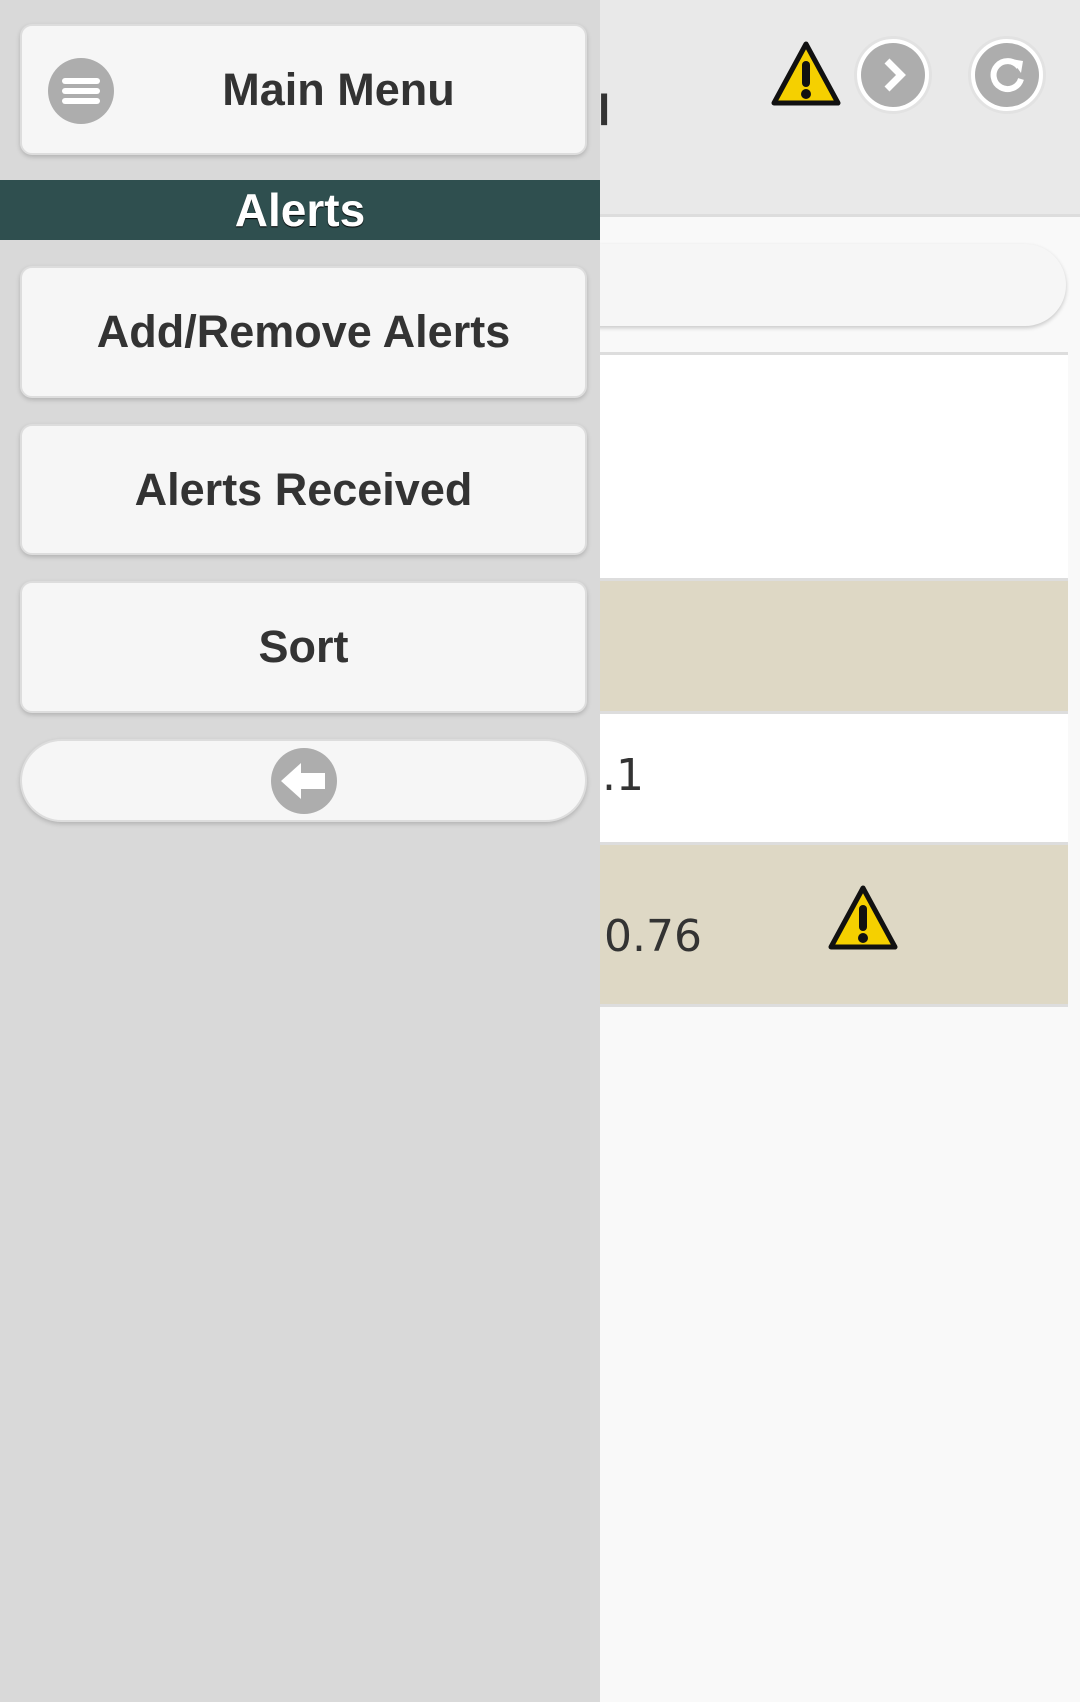 This screenshot has width=1080, height=1702. I want to click on refresh-icon, so click(1007, 75).